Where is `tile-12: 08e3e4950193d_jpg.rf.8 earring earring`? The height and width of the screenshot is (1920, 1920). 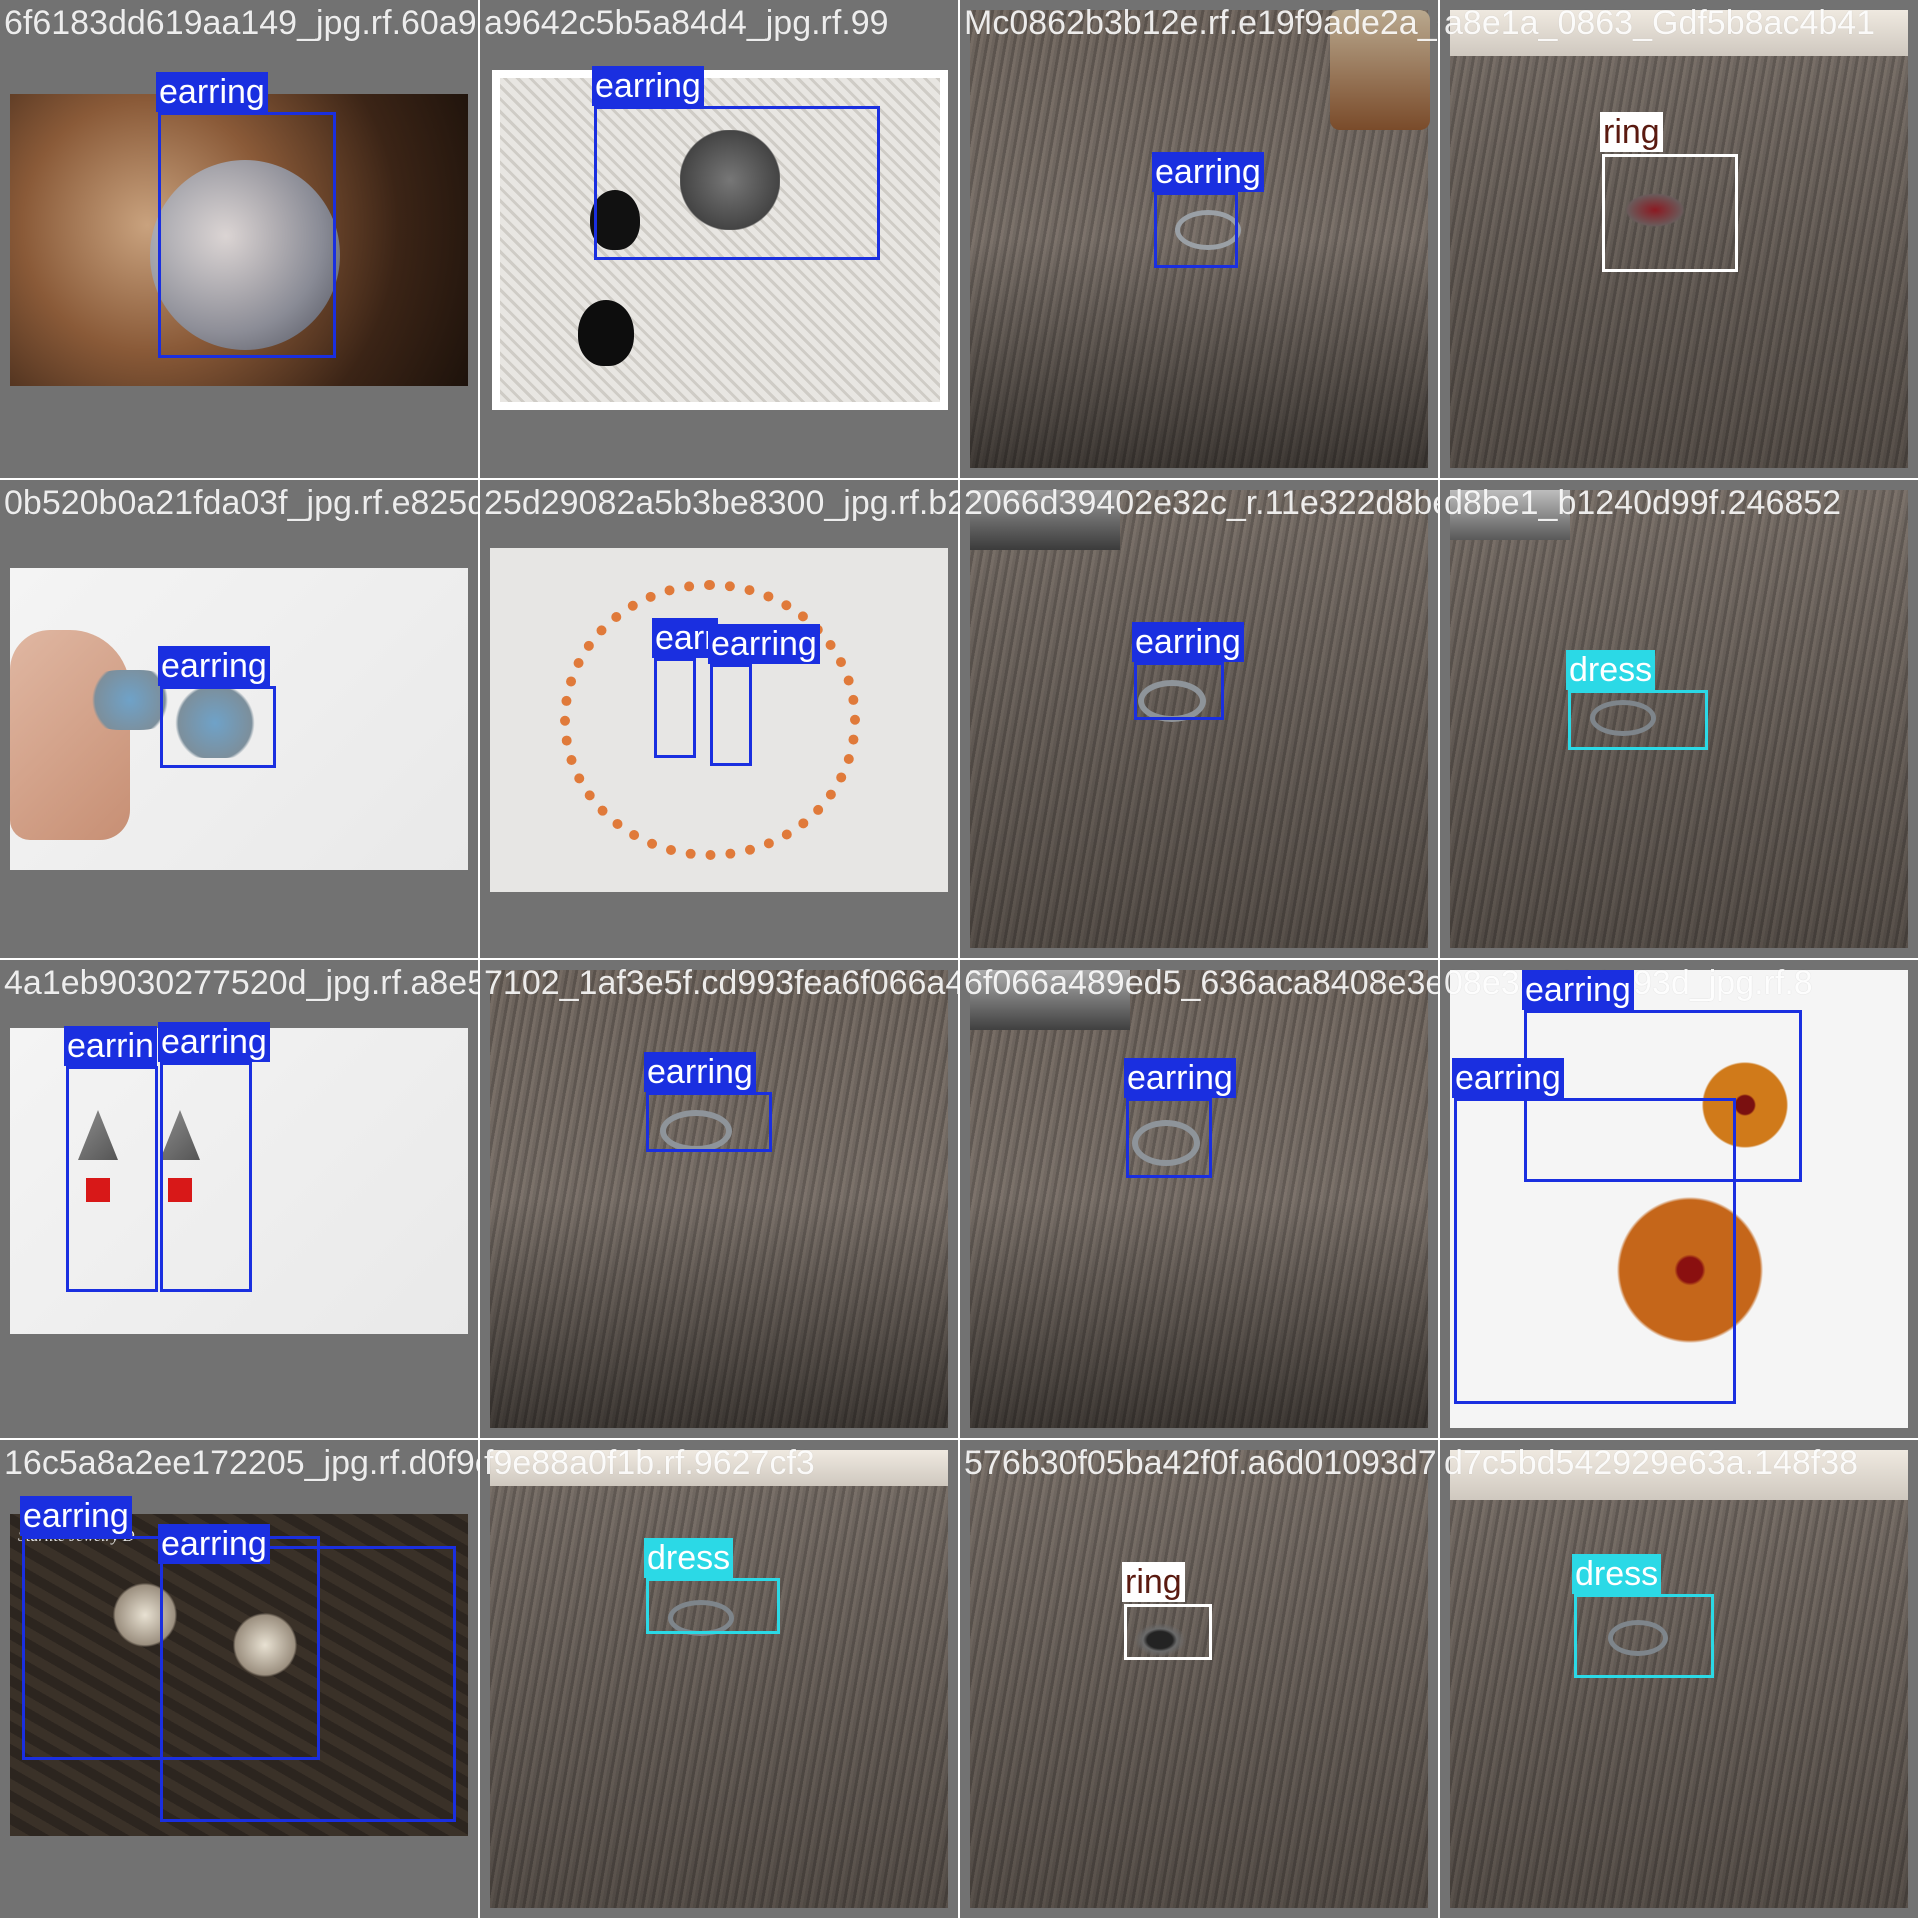 tile-12: 08e3e4950193d_jpg.rf.8 earring earring is located at coordinates (1680, 1200).